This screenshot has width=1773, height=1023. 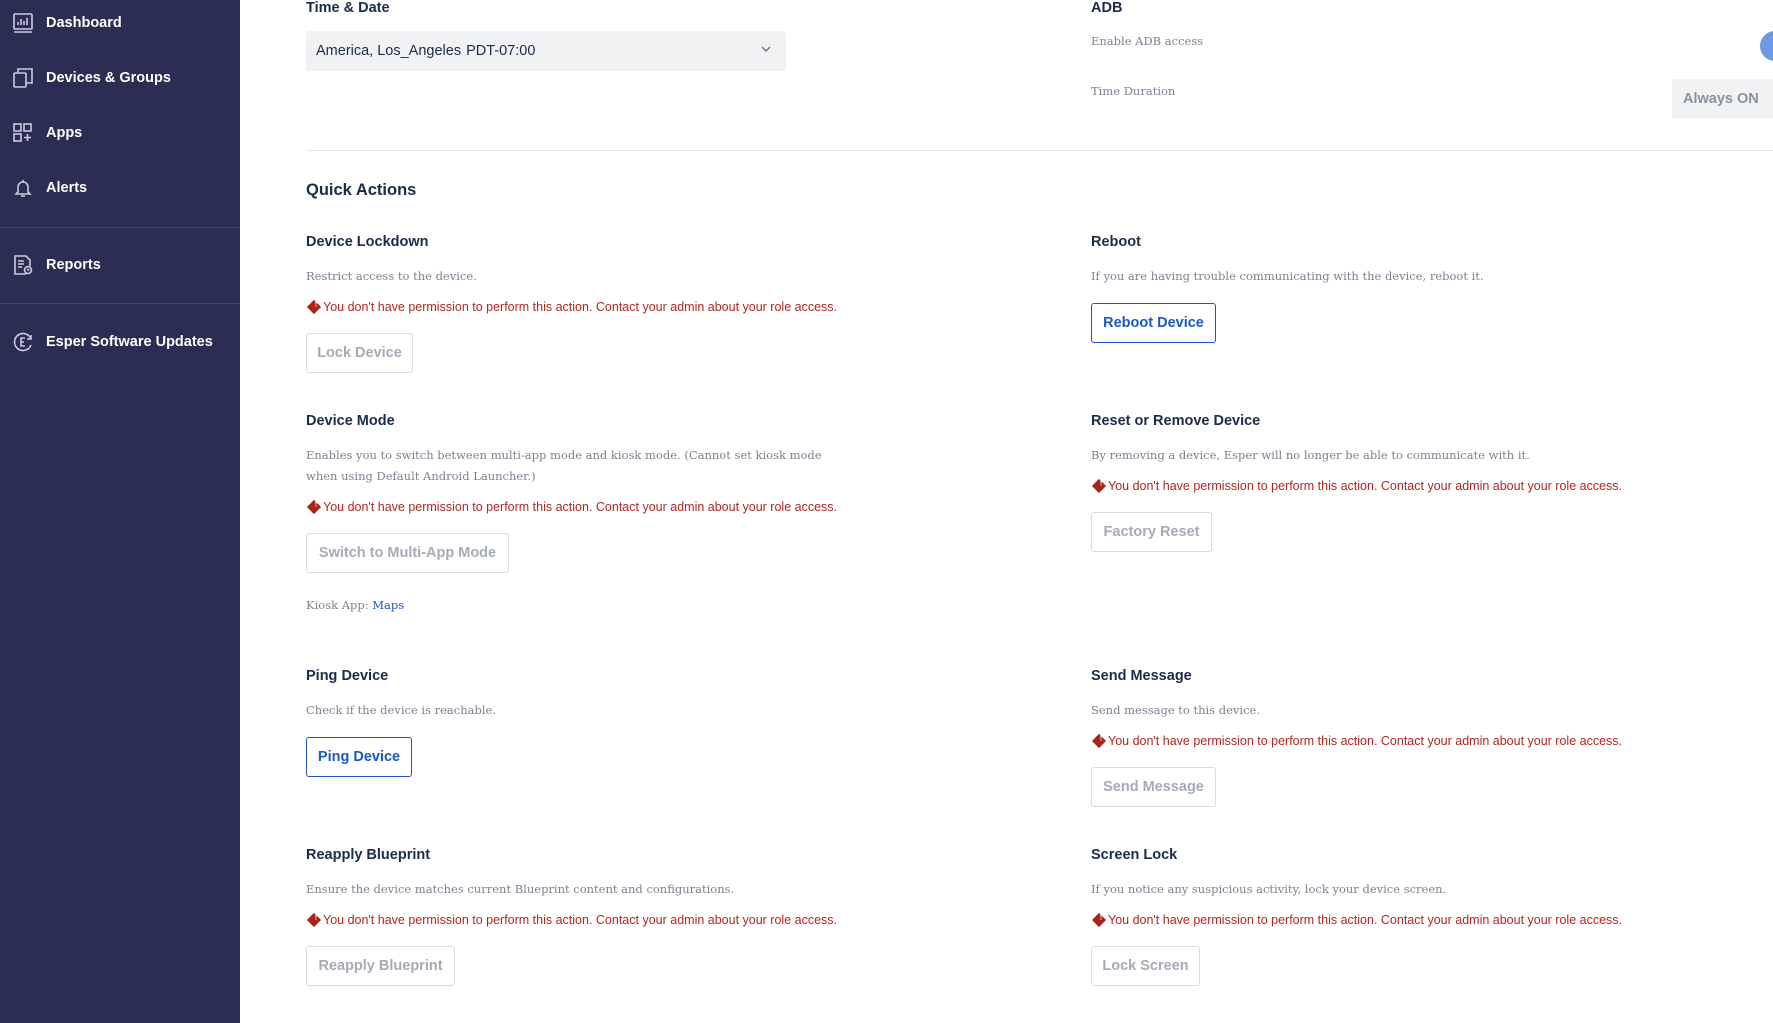 What do you see at coordinates (1116, 242) in the screenshot?
I see `reboot-title: Reboot` at bounding box center [1116, 242].